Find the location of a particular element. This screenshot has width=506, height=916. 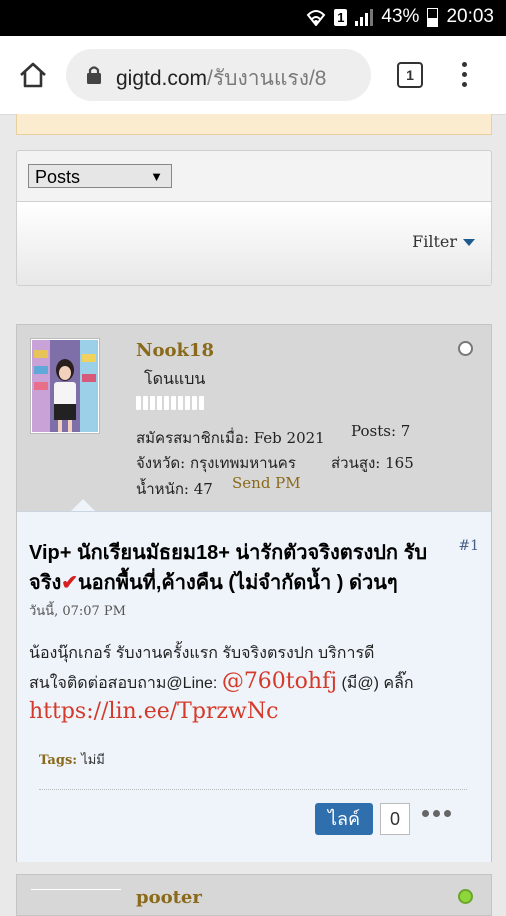

url-path: /รับงานแรง/8 is located at coordinates (267, 78).